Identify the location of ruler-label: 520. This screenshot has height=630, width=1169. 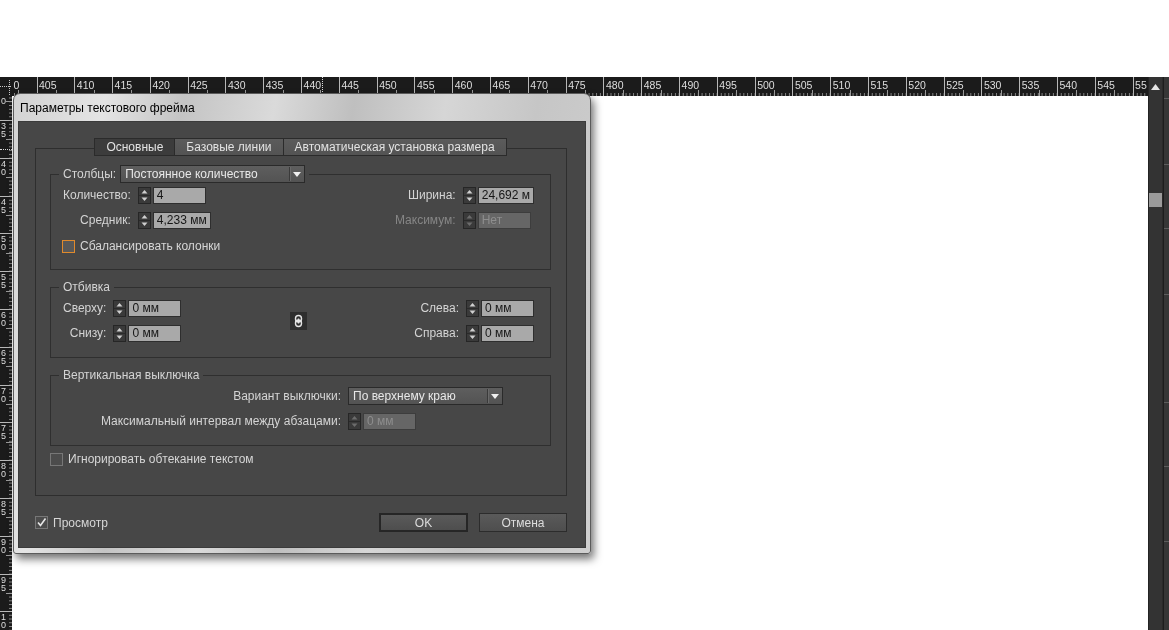
(916, 84).